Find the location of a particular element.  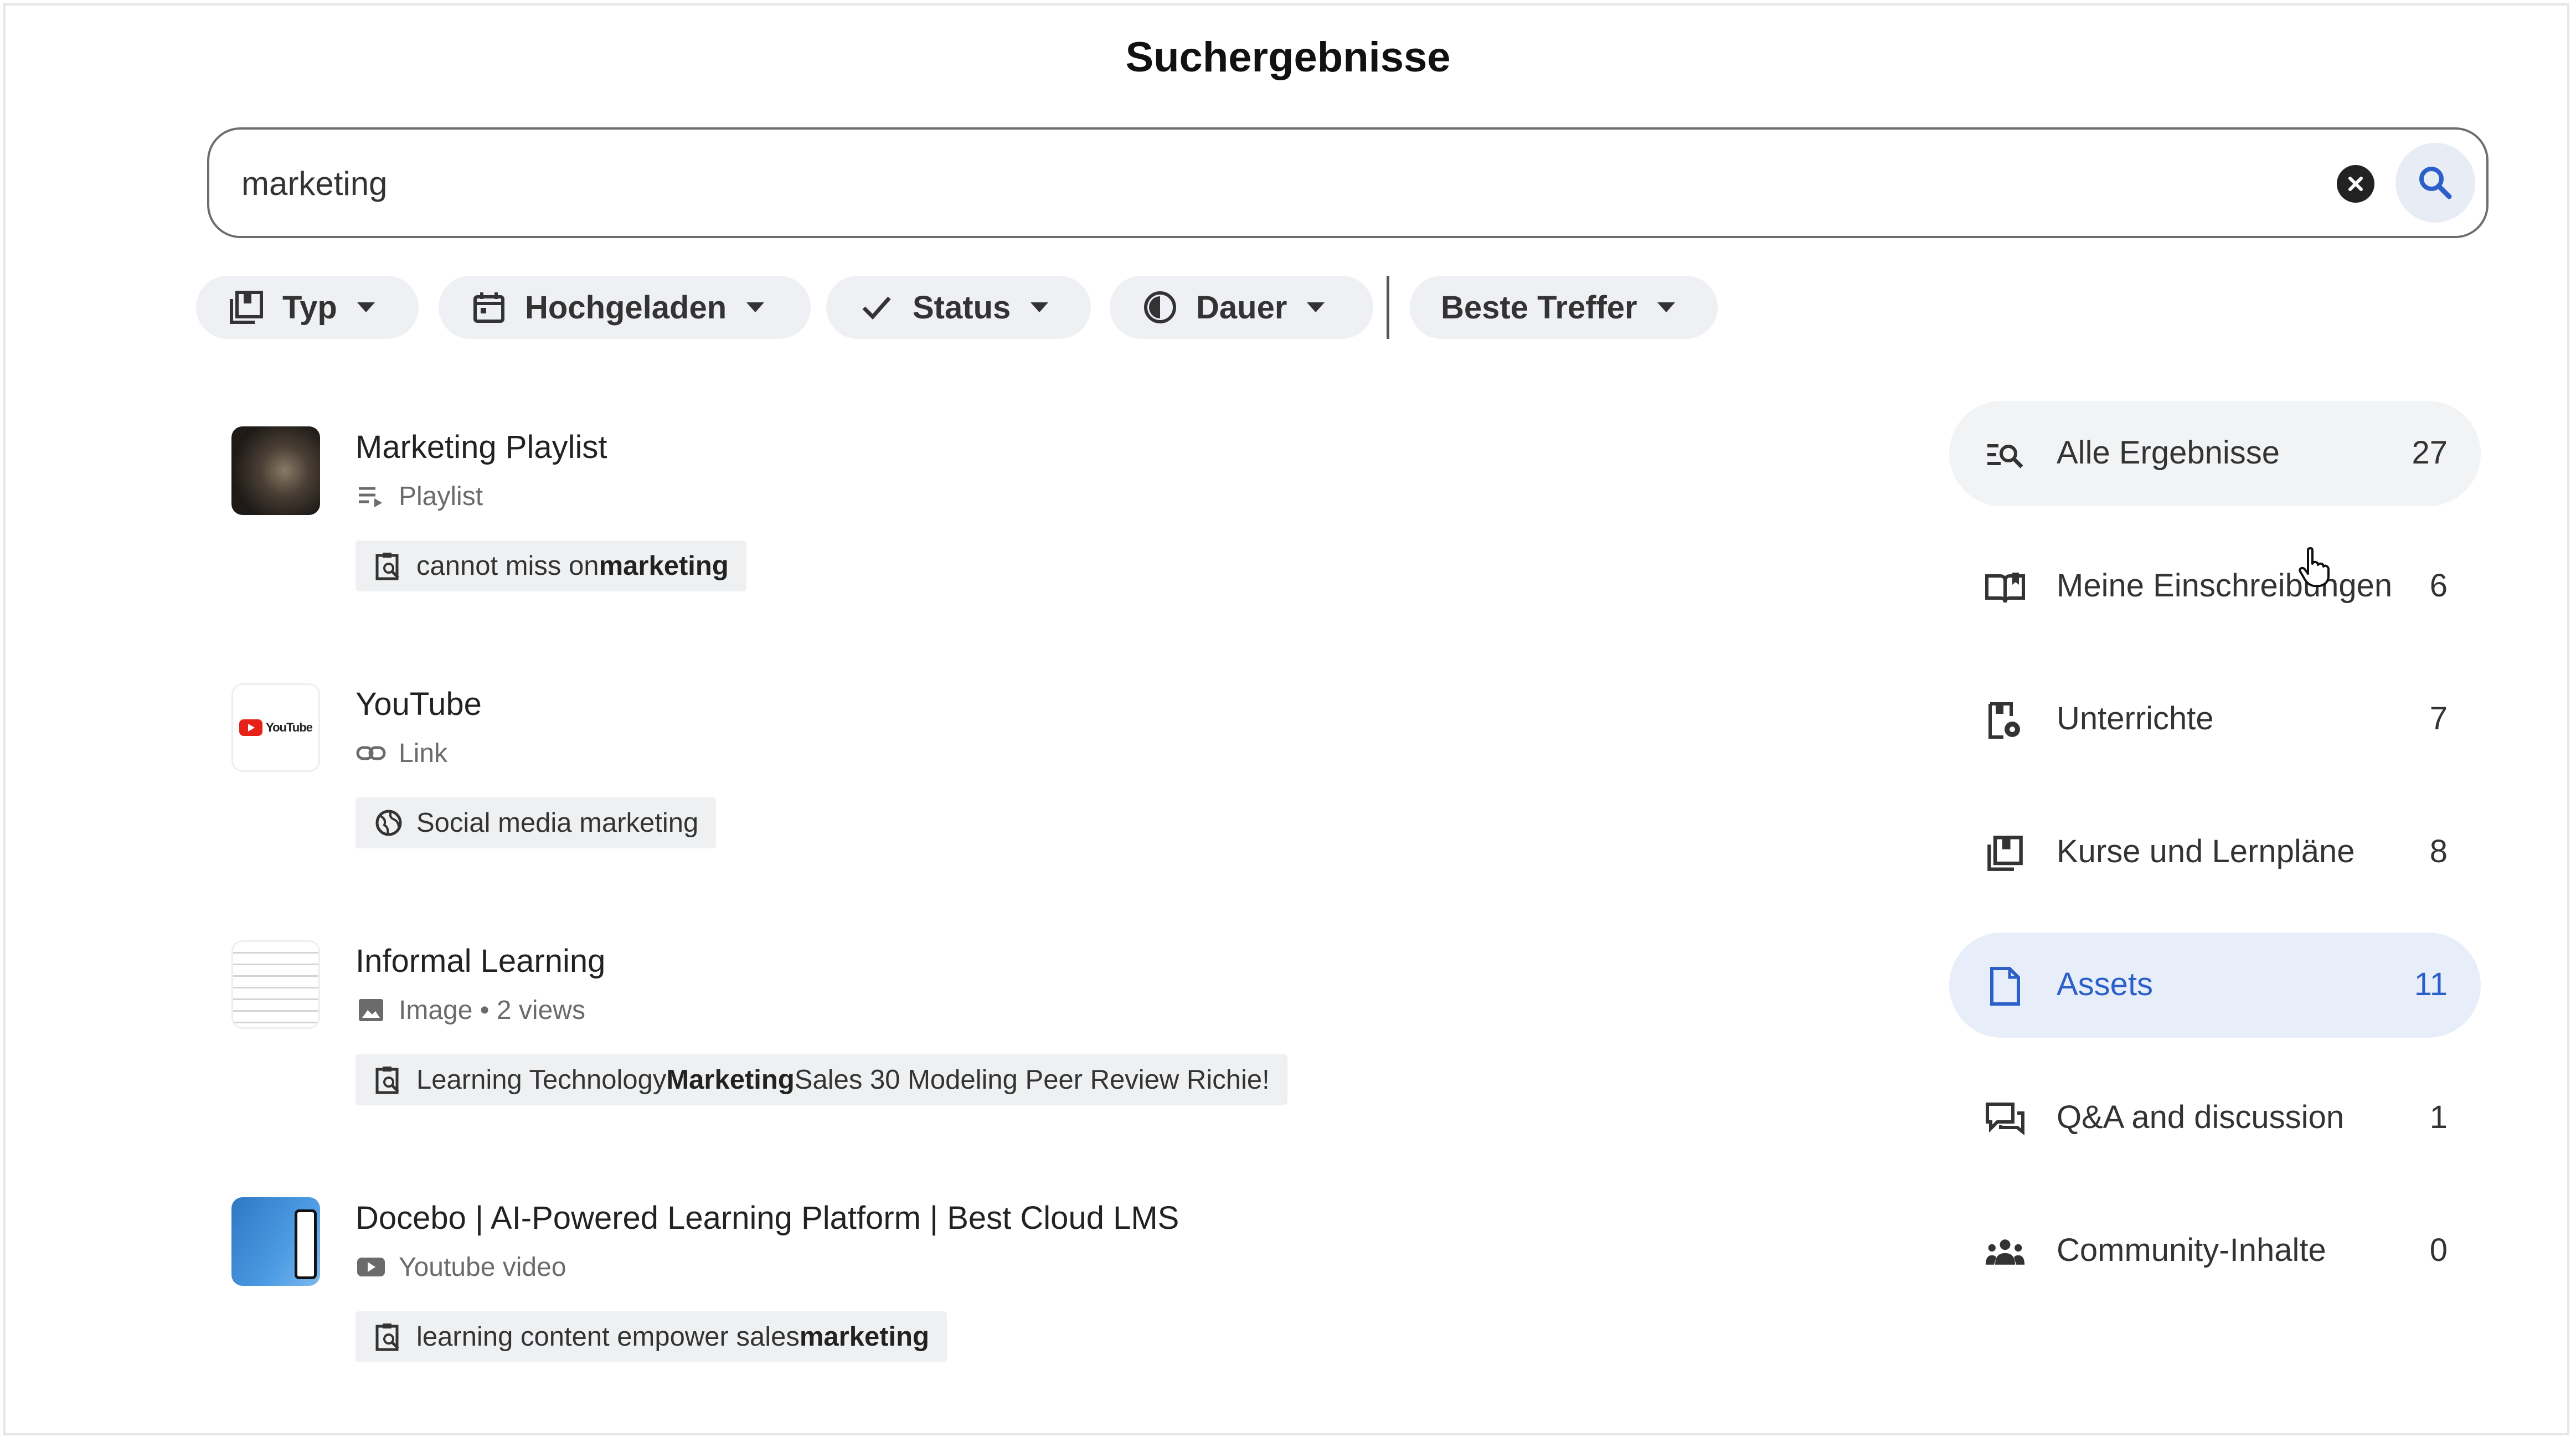

sidebar-item-count: 11 is located at coordinates (2431, 984).